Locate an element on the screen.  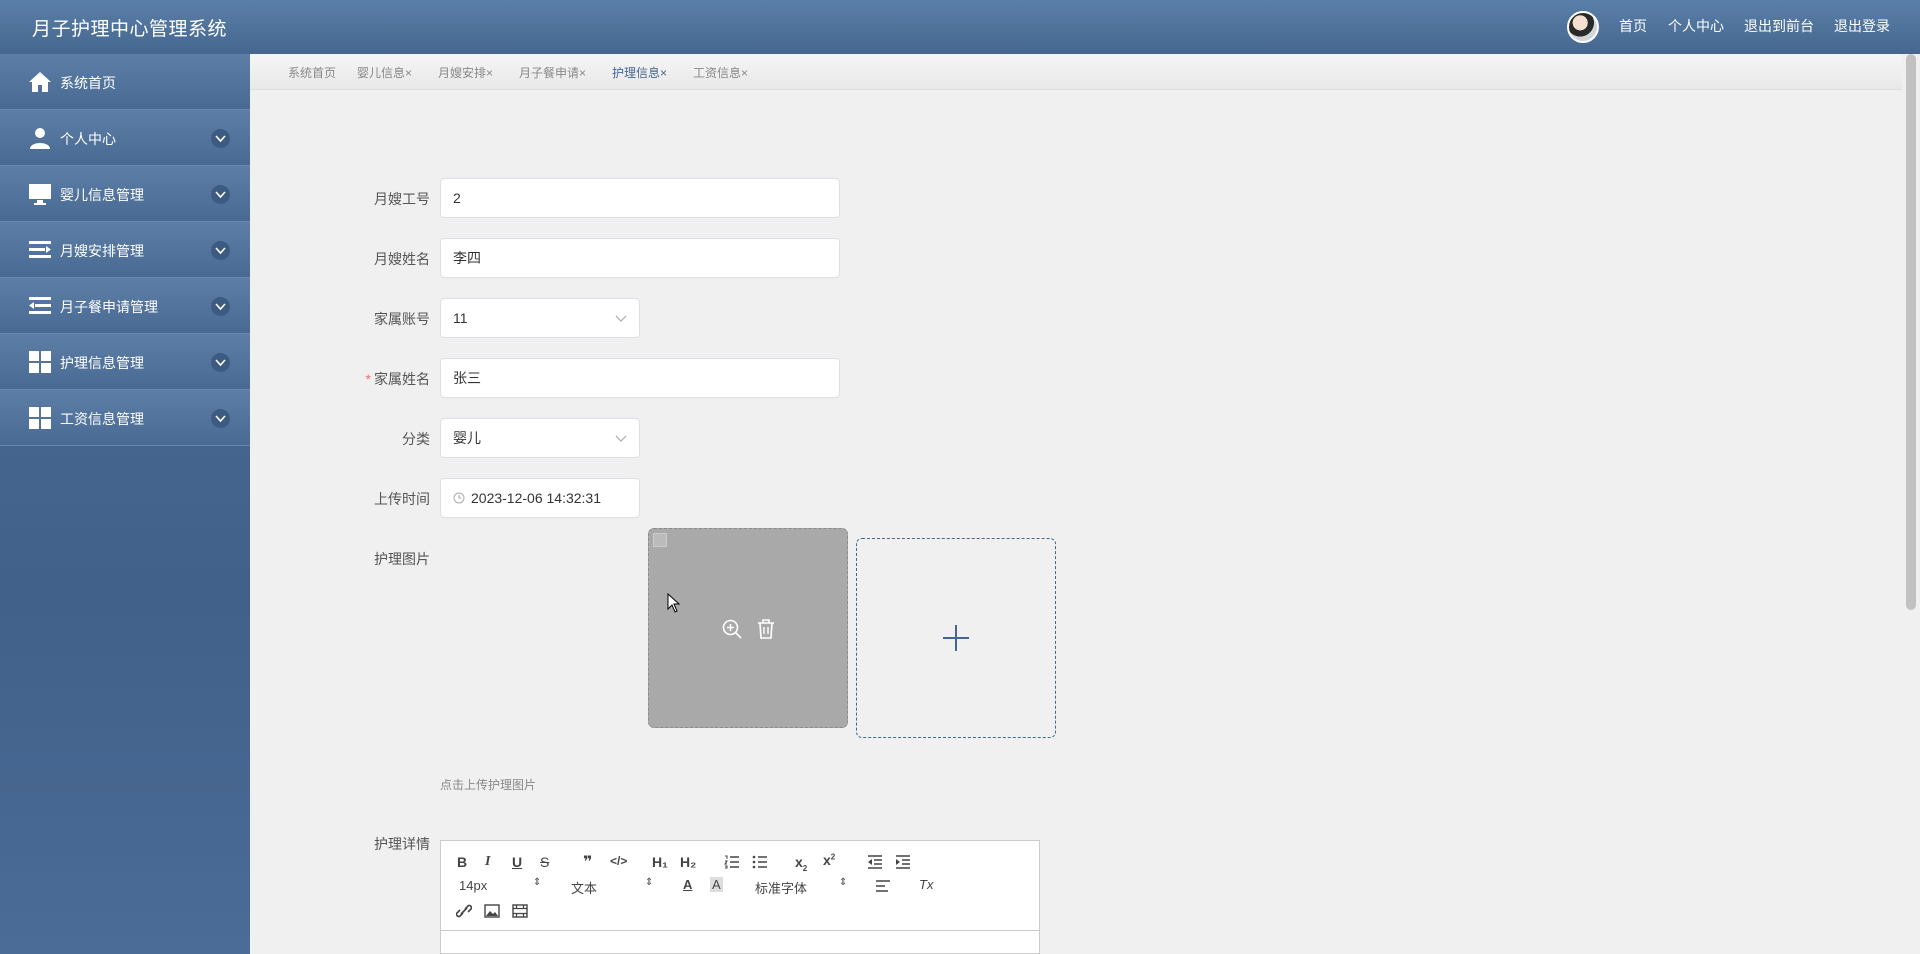
sidebar-item-label: 工资信息管理 is located at coordinates (102, 419).